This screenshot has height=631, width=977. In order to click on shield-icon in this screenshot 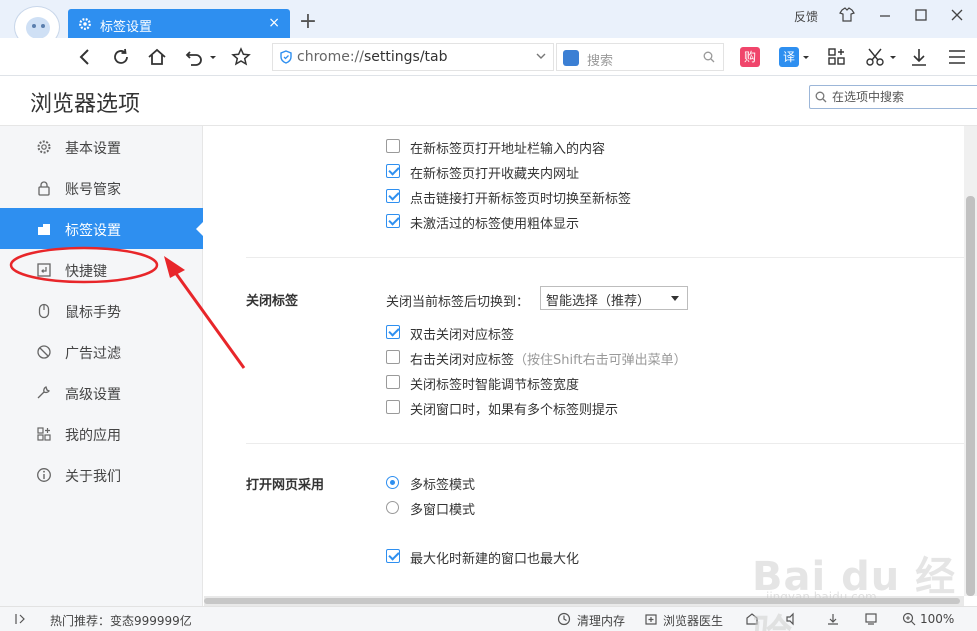, I will do `click(286, 57)`.